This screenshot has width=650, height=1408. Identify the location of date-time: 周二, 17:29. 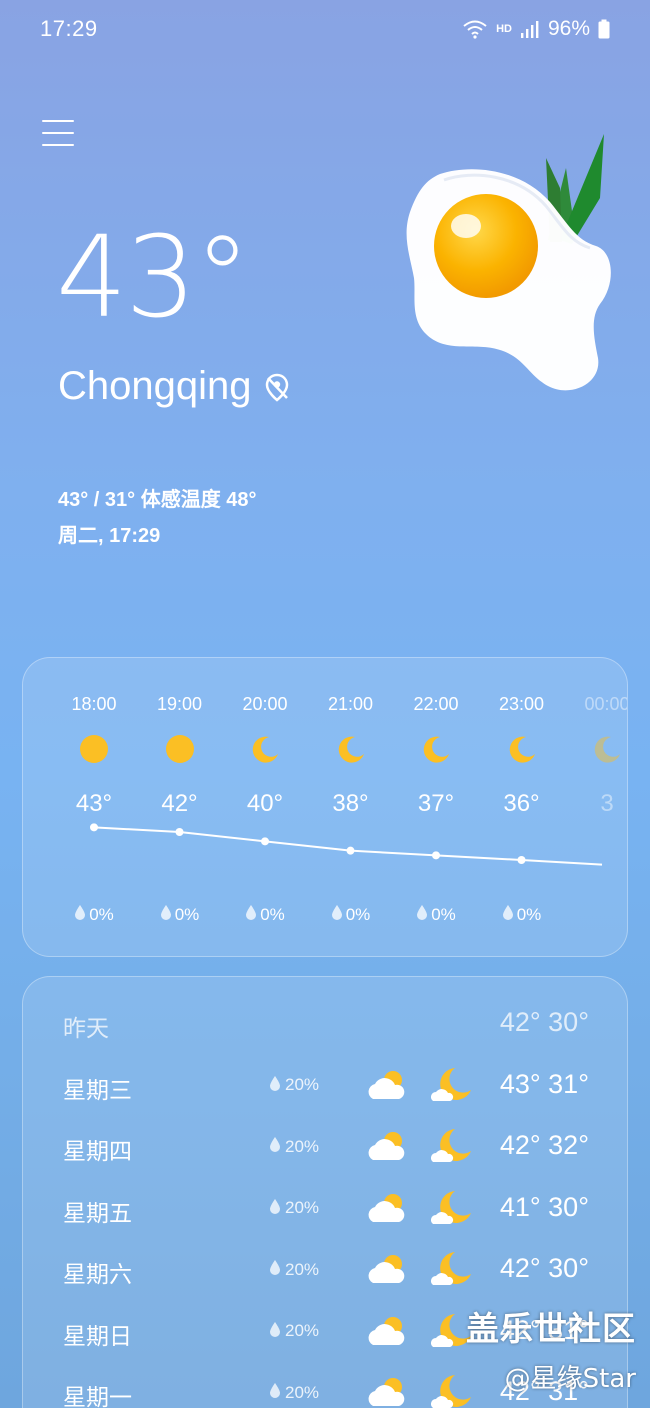
(109, 536).